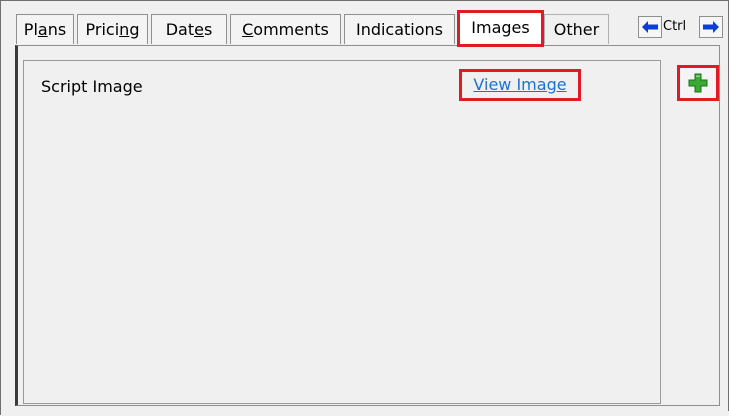  I want to click on ctrl-label: Ctrl, so click(675, 26).